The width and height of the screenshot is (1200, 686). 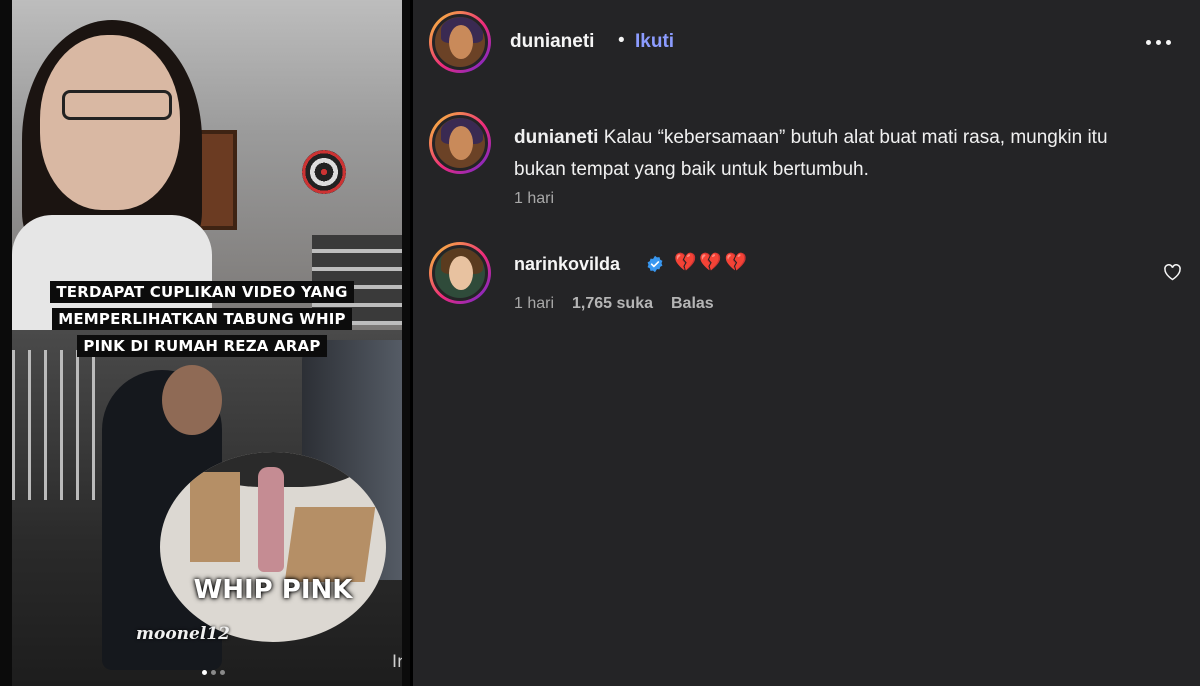 I want to click on scene-man-head, so click(x=192, y=400).